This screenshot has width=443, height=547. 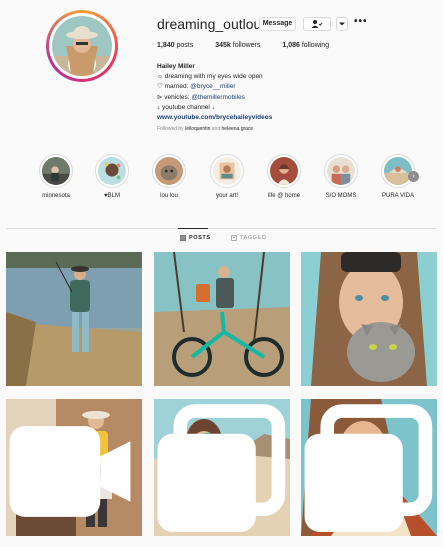 I want to click on message-button: Message, so click(x=277, y=24).